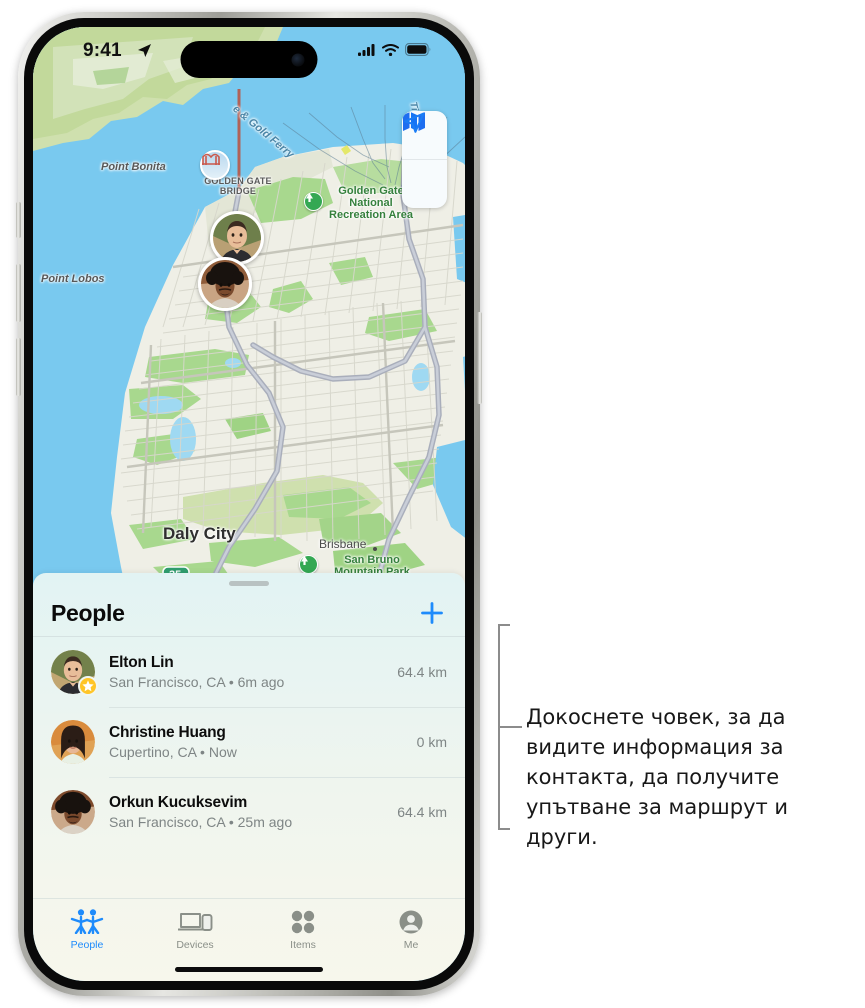 This screenshot has width=865, height=1008. Describe the element at coordinates (366, 49) in the screenshot. I see `cellular-bars-icon` at that location.